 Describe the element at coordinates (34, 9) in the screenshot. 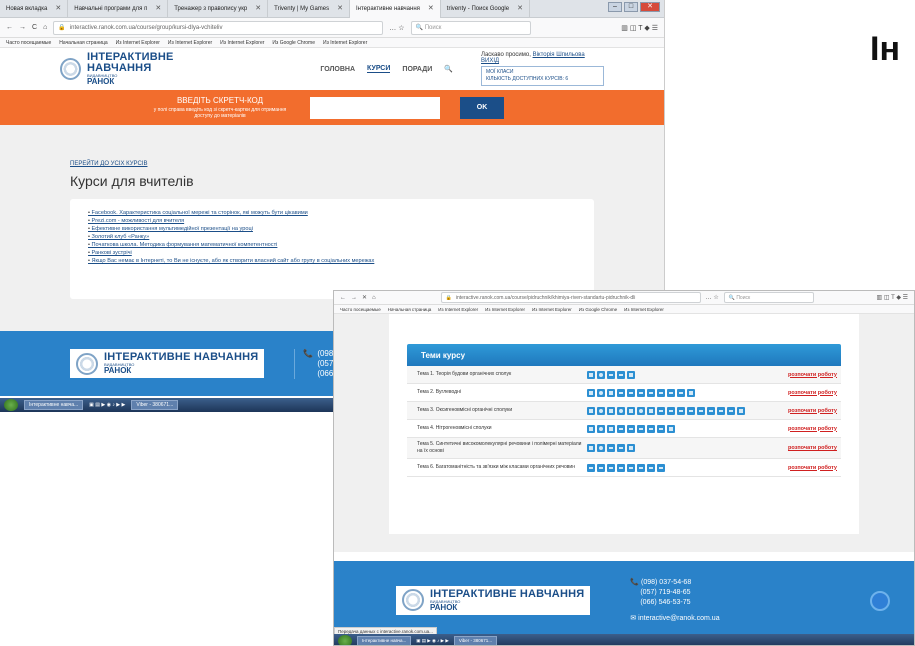

I see `browser-tab: Новая вкладка ✕` at that location.